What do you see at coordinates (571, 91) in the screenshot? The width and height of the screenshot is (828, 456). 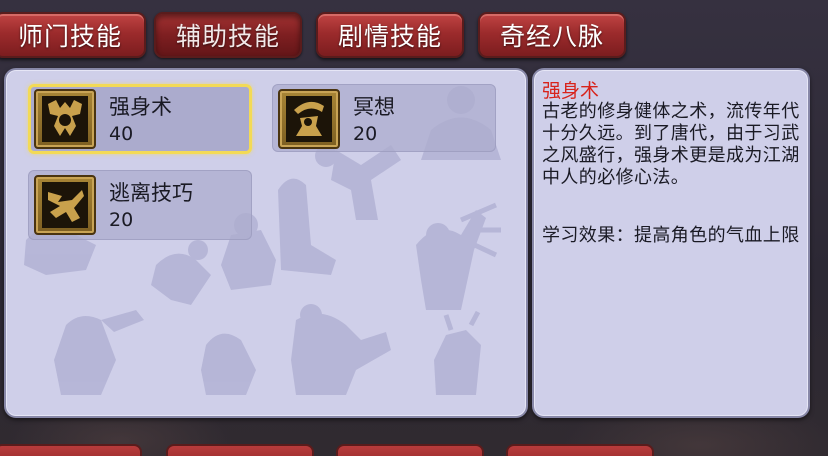 I see `description-title: 强身术` at bounding box center [571, 91].